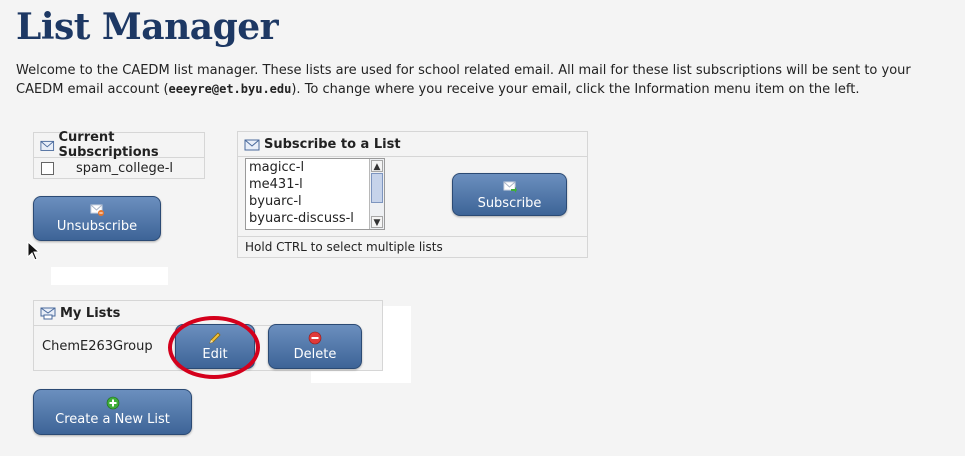 This screenshot has width=965, height=456. I want to click on envelope-print-icon, so click(48, 313).